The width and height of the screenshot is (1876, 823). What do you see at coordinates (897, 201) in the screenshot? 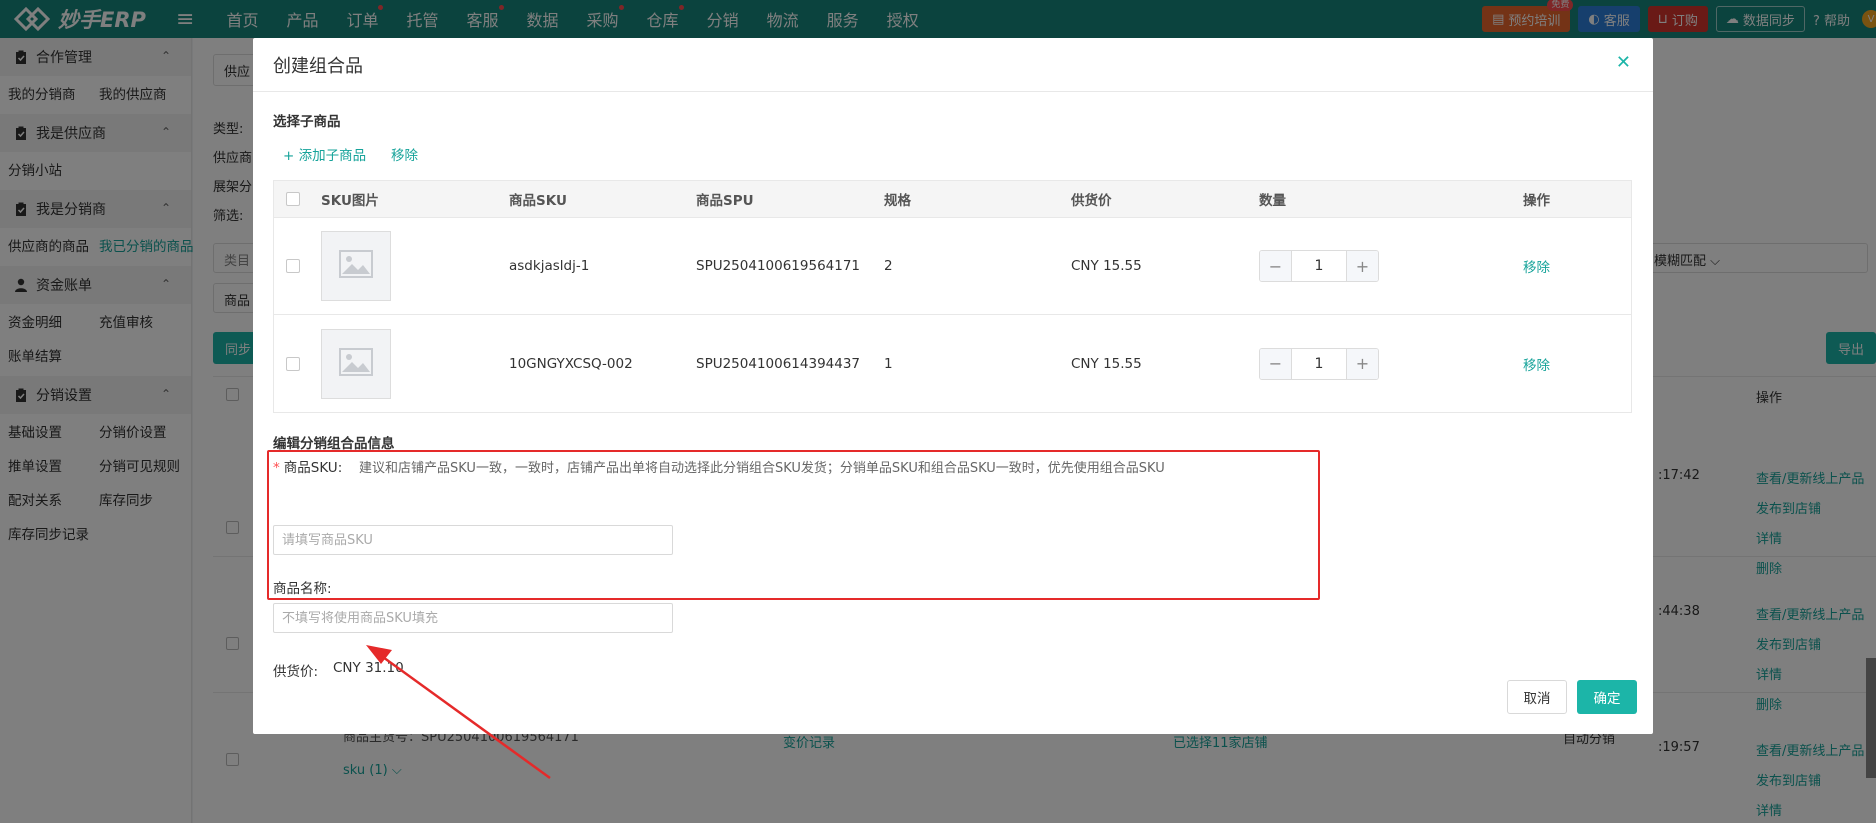
I see `column-header: 规格` at bounding box center [897, 201].